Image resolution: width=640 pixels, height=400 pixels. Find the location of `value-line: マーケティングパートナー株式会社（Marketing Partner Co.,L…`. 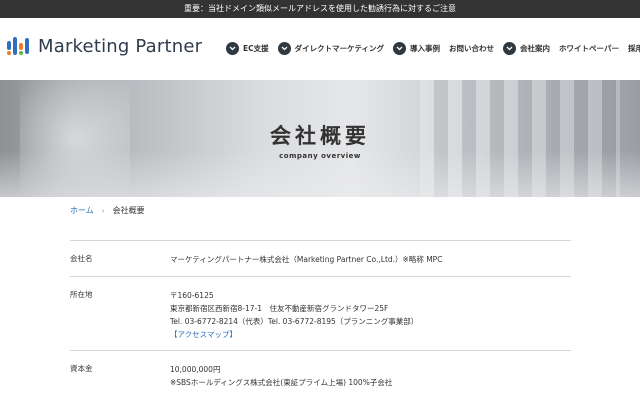

value-line: マーケティングパートナー株式会社（Marketing Partner Co.,L… is located at coordinates (306, 259).